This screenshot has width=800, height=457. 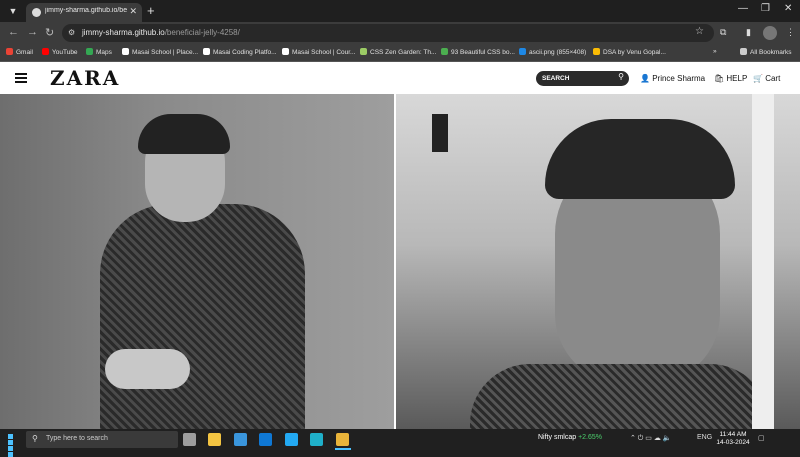 What do you see at coordinates (342, 439) in the screenshot?
I see `chrome-icon` at bounding box center [342, 439].